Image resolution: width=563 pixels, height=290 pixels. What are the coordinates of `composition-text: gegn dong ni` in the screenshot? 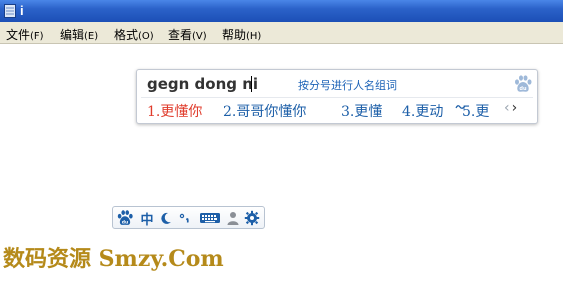 It's located at (203, 84).